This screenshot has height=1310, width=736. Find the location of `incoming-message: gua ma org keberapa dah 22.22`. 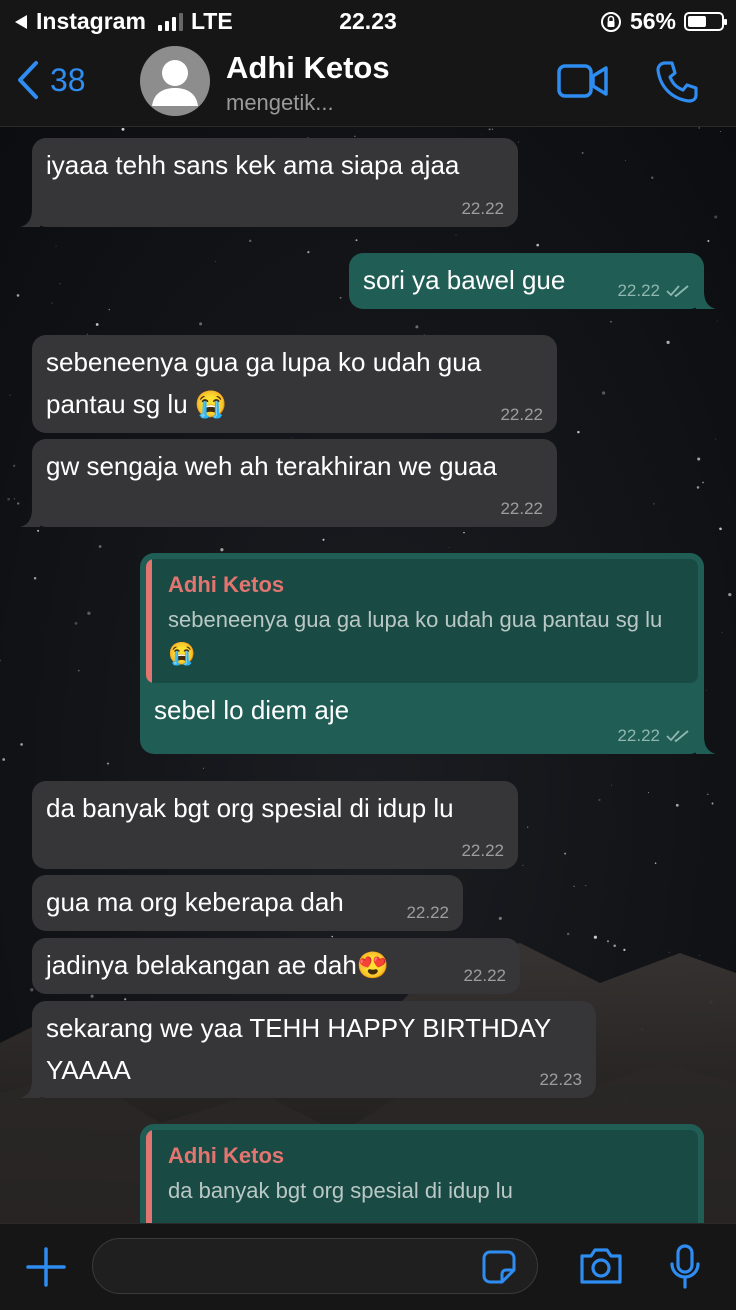

incoming-message: gua ma org keberapa dah 22.22 is located at coordinates (247, 903).